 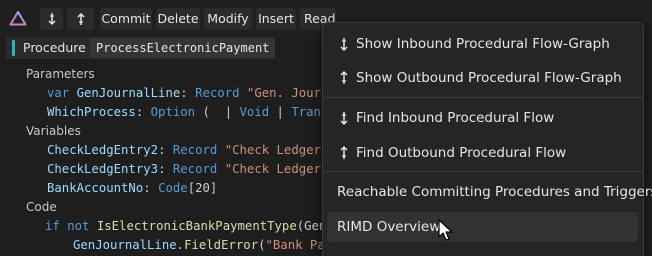 I want to click on menu-item-show-outbound-graph: Show Outbound Procedural Flow-Graph, so click(x=482, y=78).